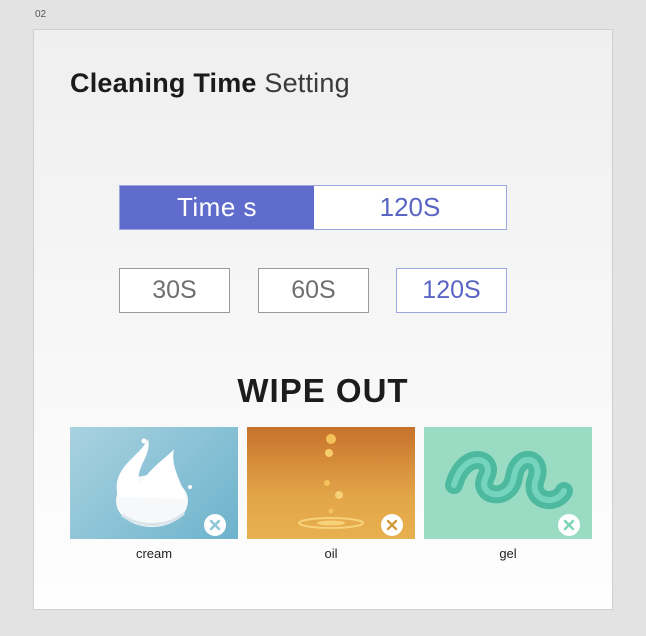  I want to click on product-card-cream: cream, so click(154, 494).